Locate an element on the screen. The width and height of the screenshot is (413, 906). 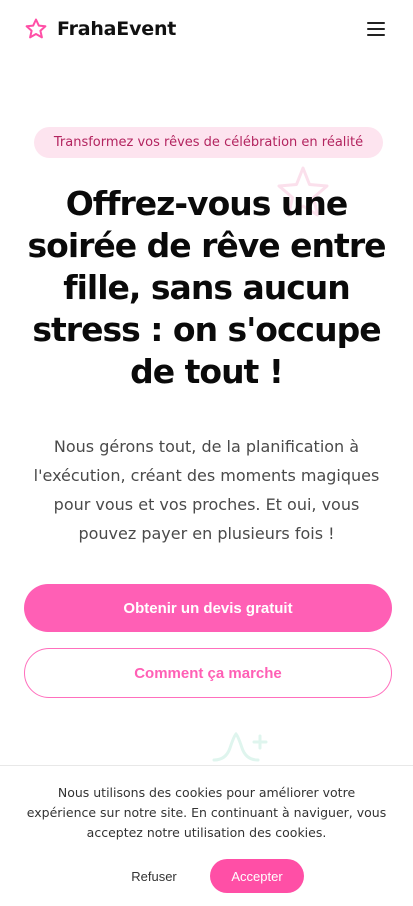
hero-subtitle-line: Nous gérons tout, de la planification à is located at coordinates (206, 446).